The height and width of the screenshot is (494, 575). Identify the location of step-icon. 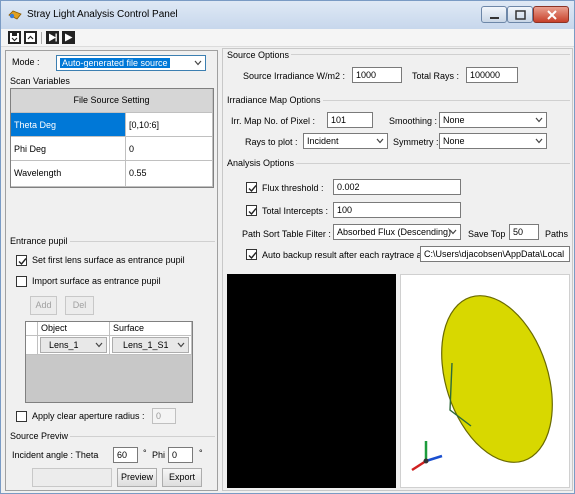
(53, 37).